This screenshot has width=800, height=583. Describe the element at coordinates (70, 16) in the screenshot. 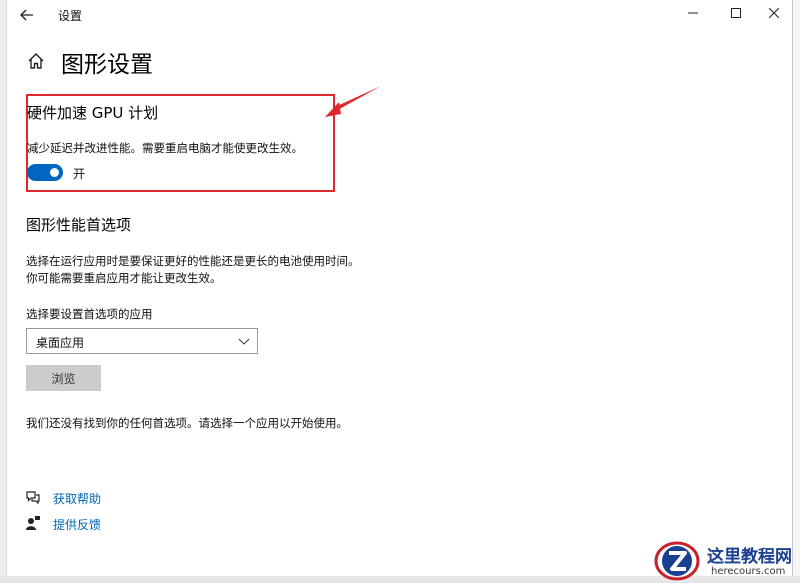

I see `window-title: 设置` at that location.